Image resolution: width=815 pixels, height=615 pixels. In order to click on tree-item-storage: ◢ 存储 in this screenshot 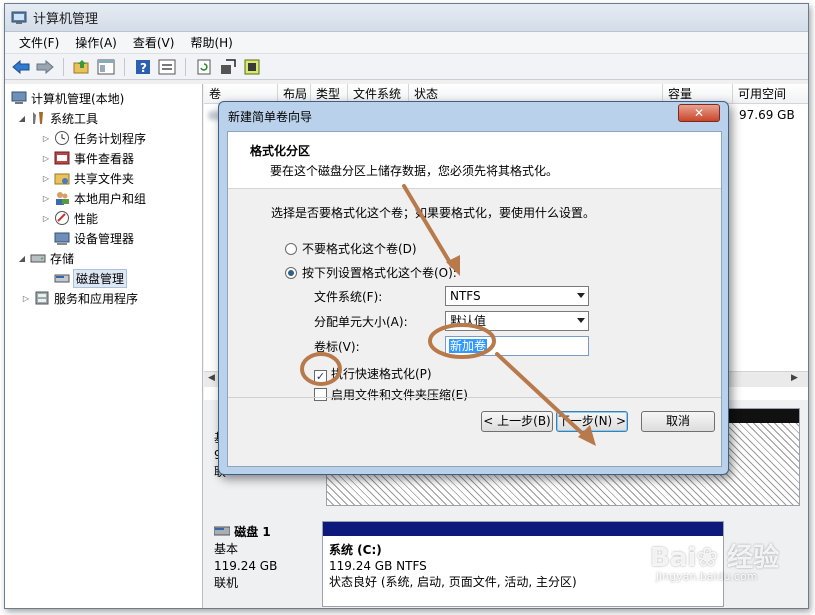, I will do `click(45, 258)`.